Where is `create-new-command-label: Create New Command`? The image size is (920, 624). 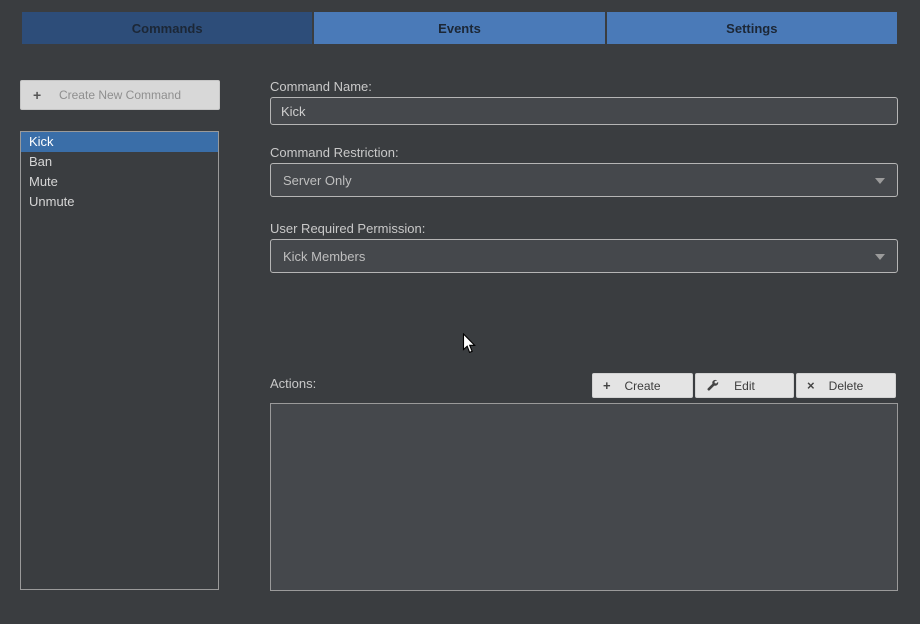
create-new-command-label: Create New Command is located at coordinates (120, 95).